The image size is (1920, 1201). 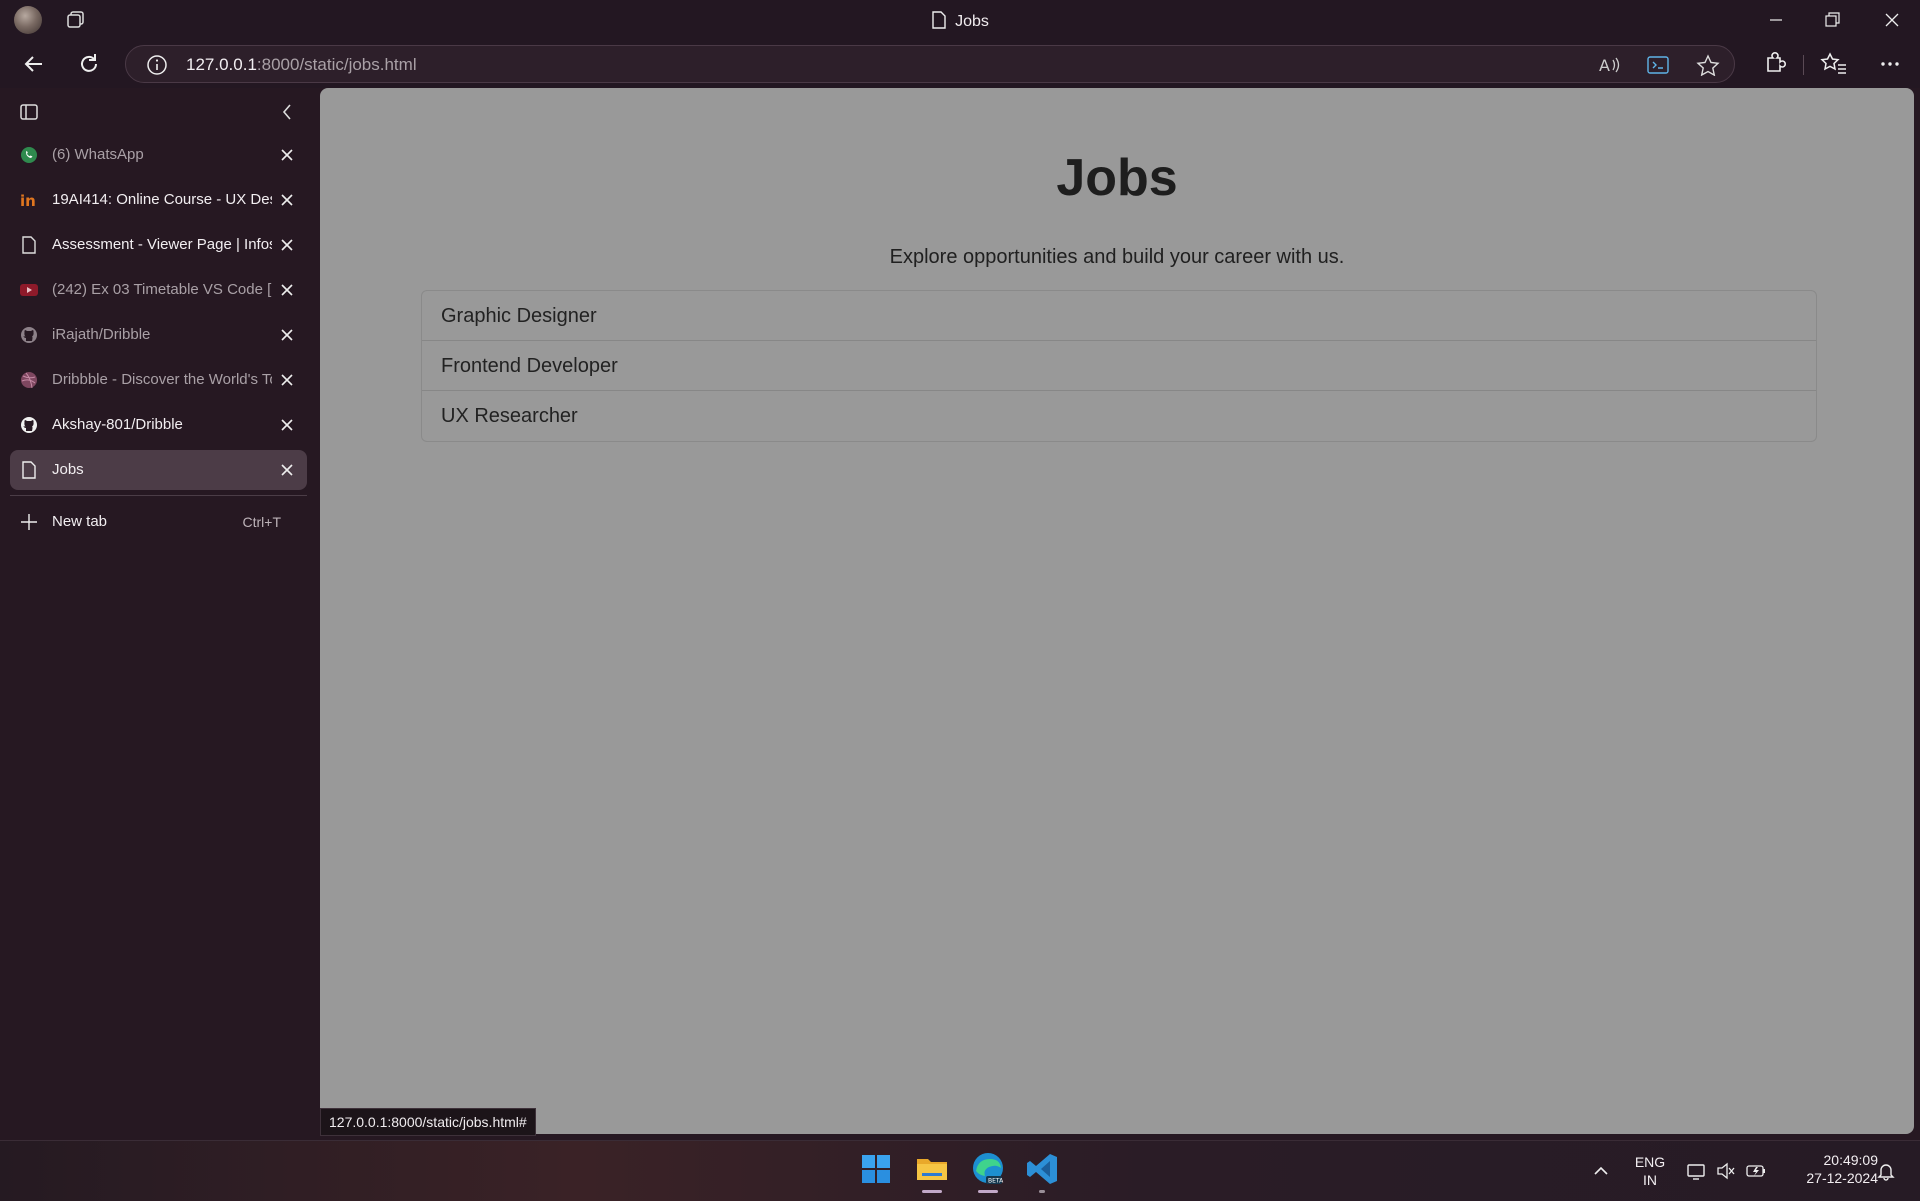 What do you see at coordinates (996, 1181) in the screenshot?
I see `svg-text: BETA` at bounding box center [996, 1181].